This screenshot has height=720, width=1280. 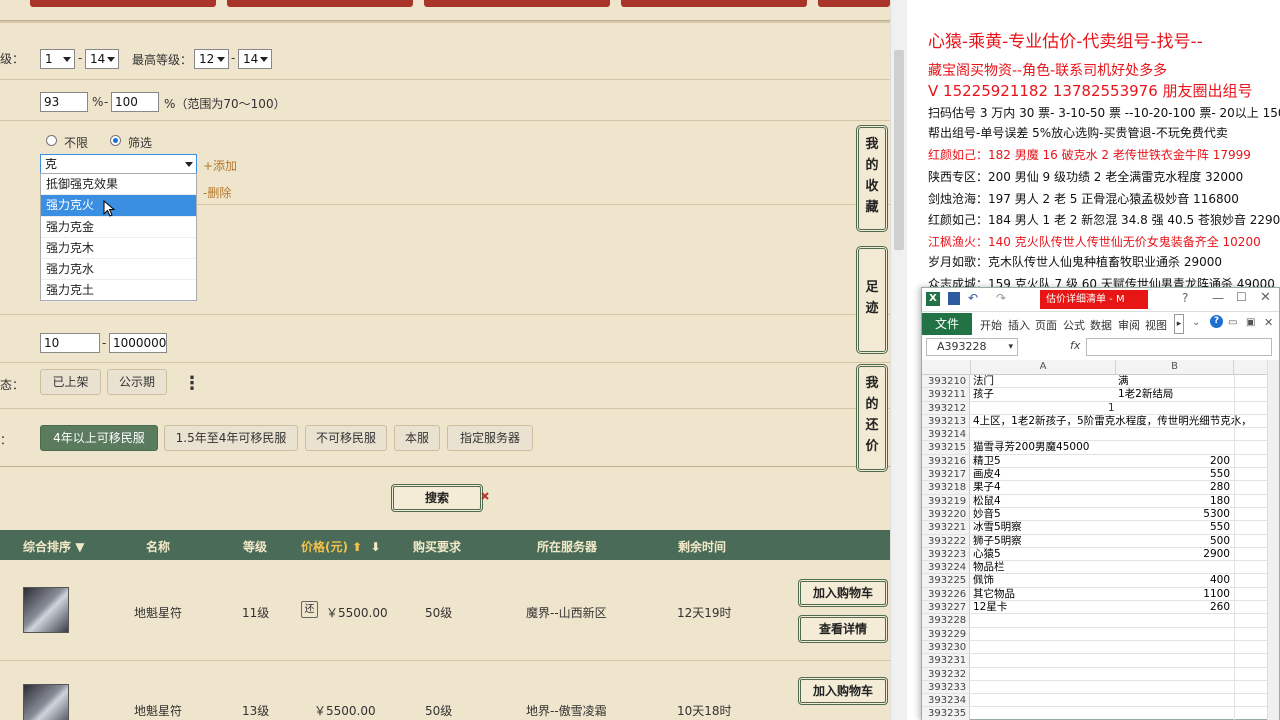 What do you see at coordinates (490, 438) in the screenshot?
I see `server-specific-button: 指定服务器` at bounding box center [490, 438].